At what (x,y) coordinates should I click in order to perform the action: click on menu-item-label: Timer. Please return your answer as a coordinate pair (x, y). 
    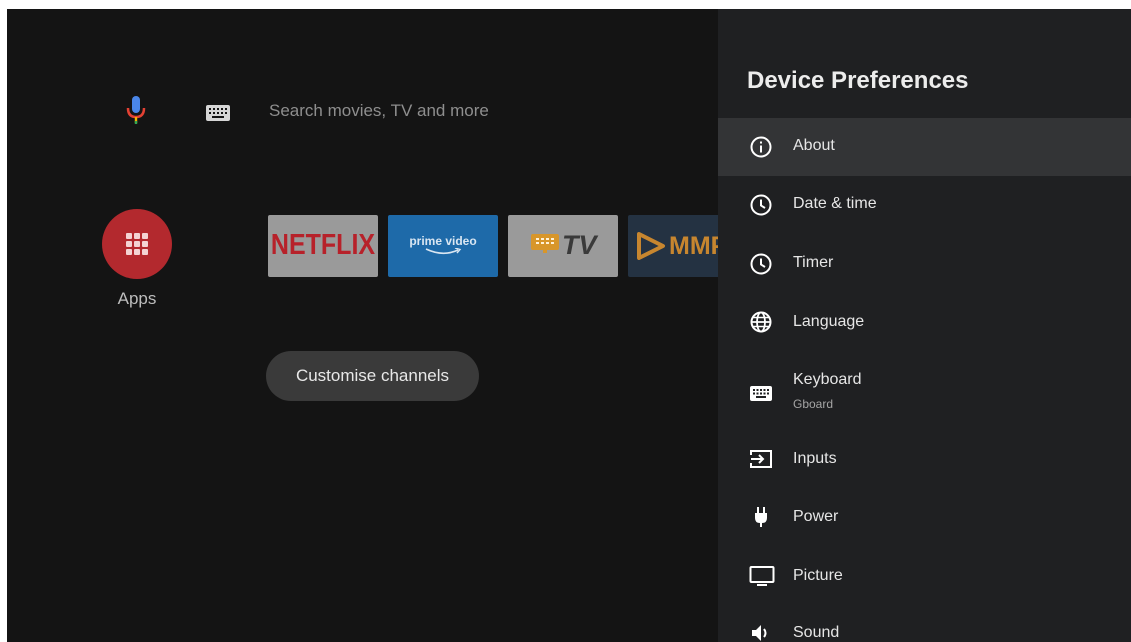
    Looking at the image, I should click on (813, 262).